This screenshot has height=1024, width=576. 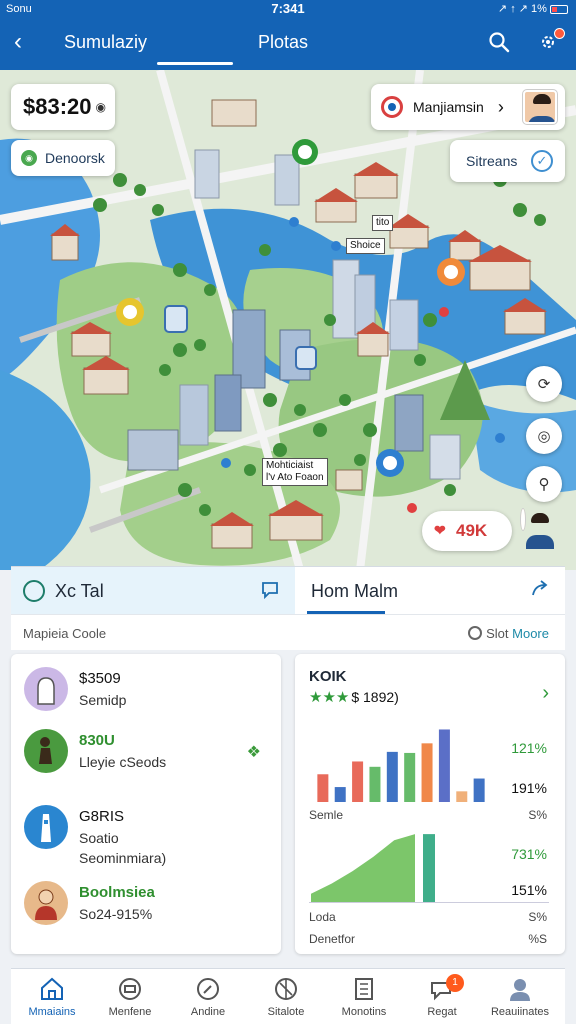 I want to click on list-item-title: 830U, so click(x=97, y=740).